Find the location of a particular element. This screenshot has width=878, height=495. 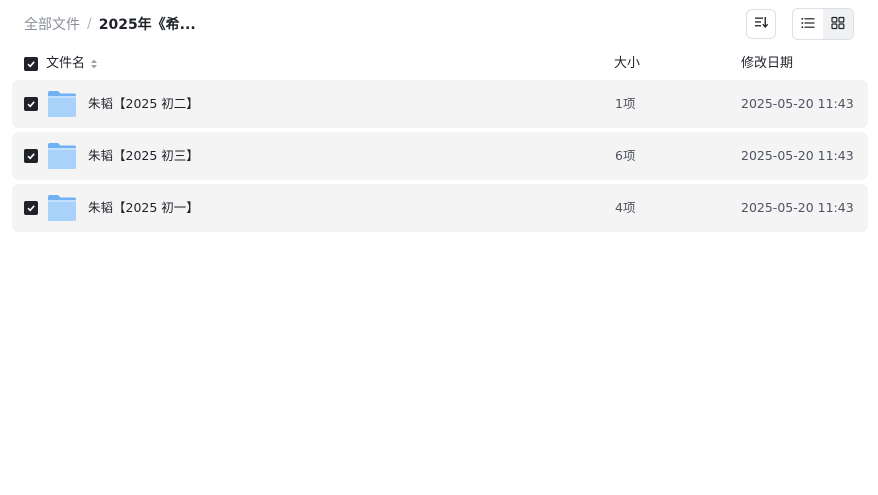

grid-view-icon is located at coordinates (838, 24).